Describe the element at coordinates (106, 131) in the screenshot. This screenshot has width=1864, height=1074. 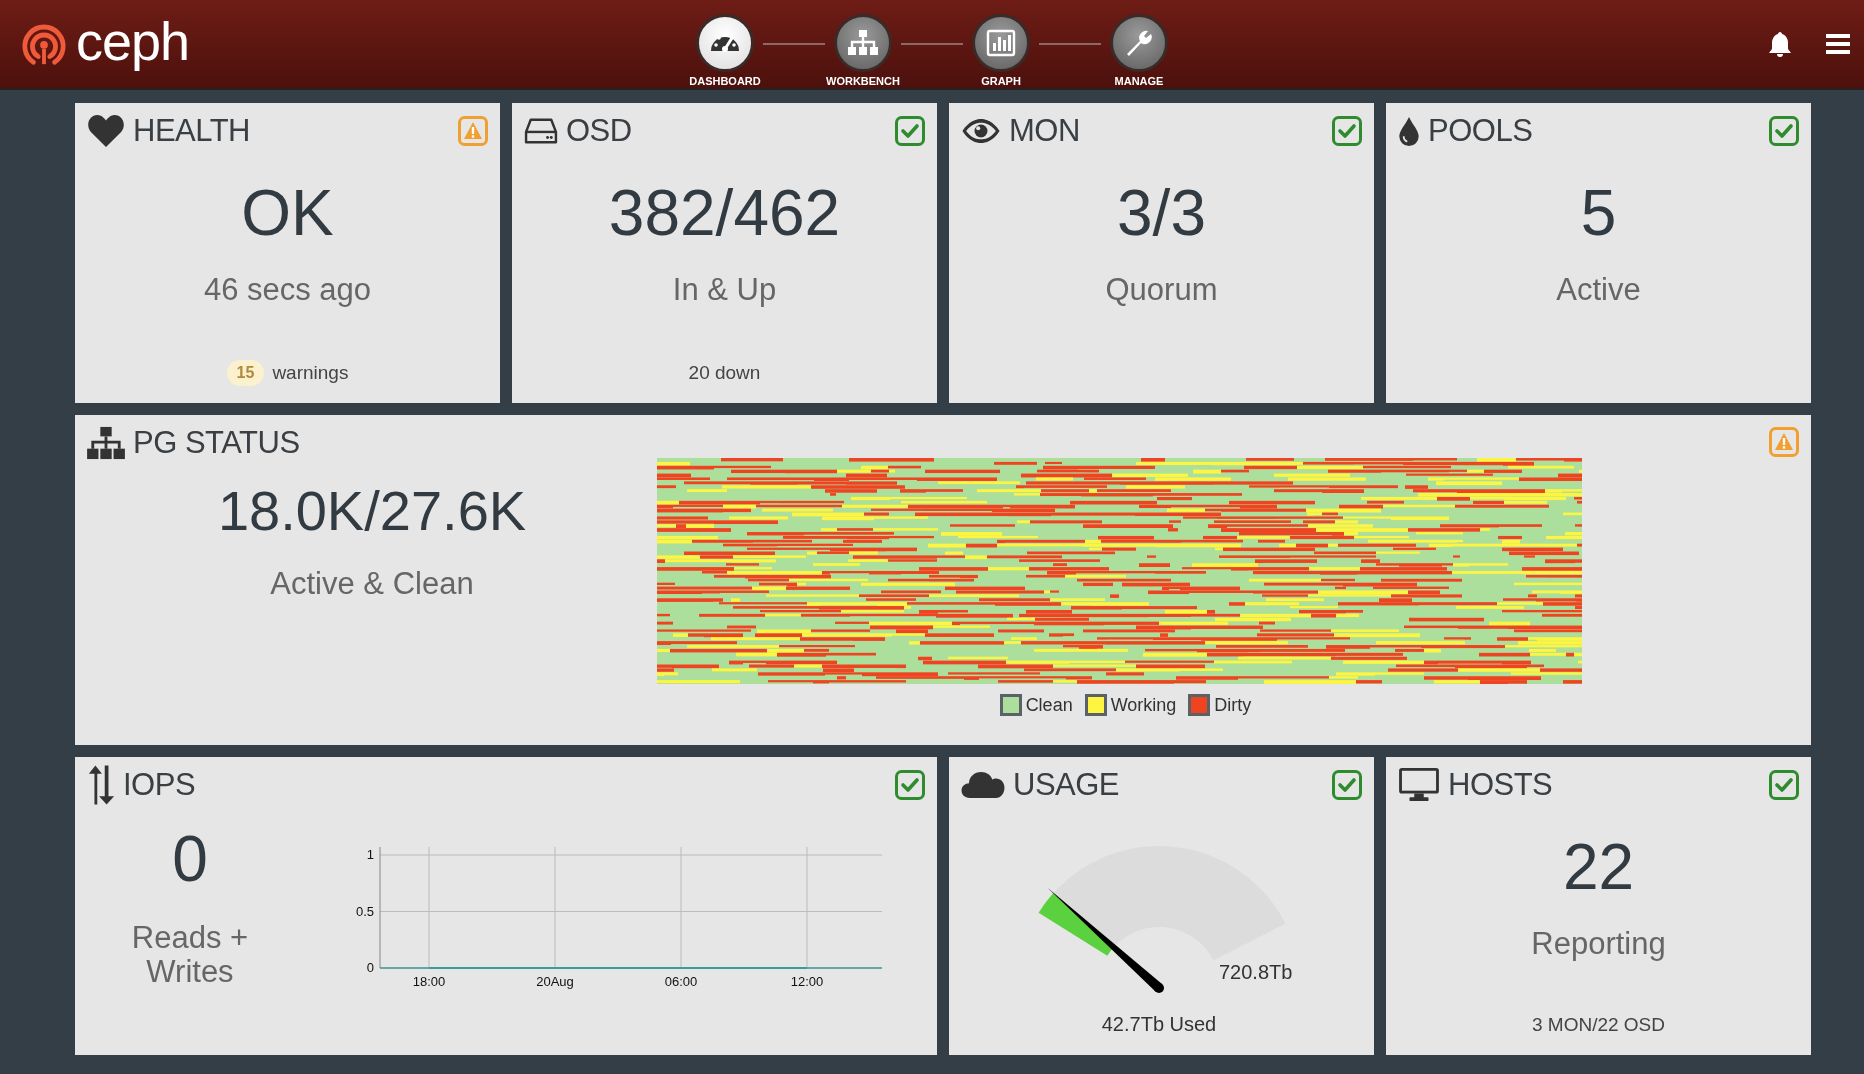
I see `heart-icon` at that location.